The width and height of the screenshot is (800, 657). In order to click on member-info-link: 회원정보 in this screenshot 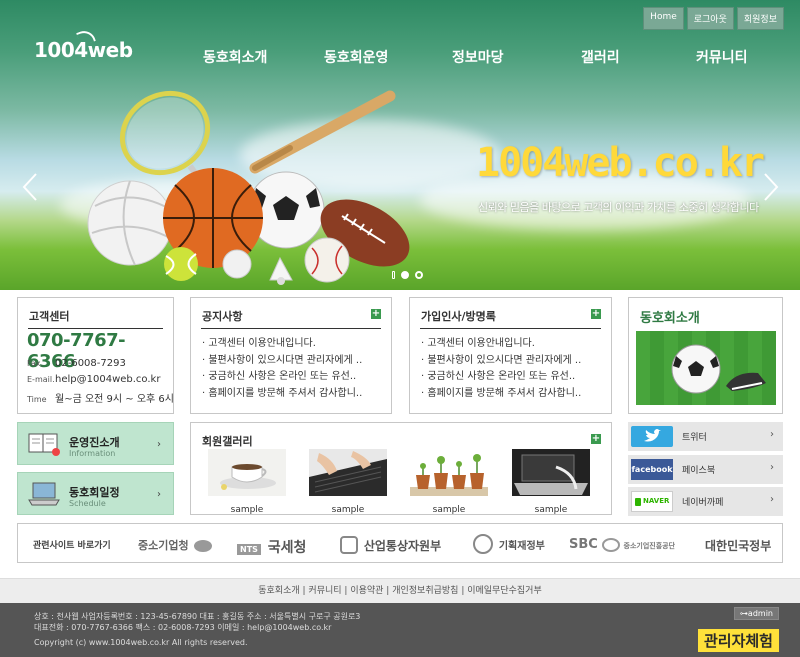, I will do `click(760, 18)`.